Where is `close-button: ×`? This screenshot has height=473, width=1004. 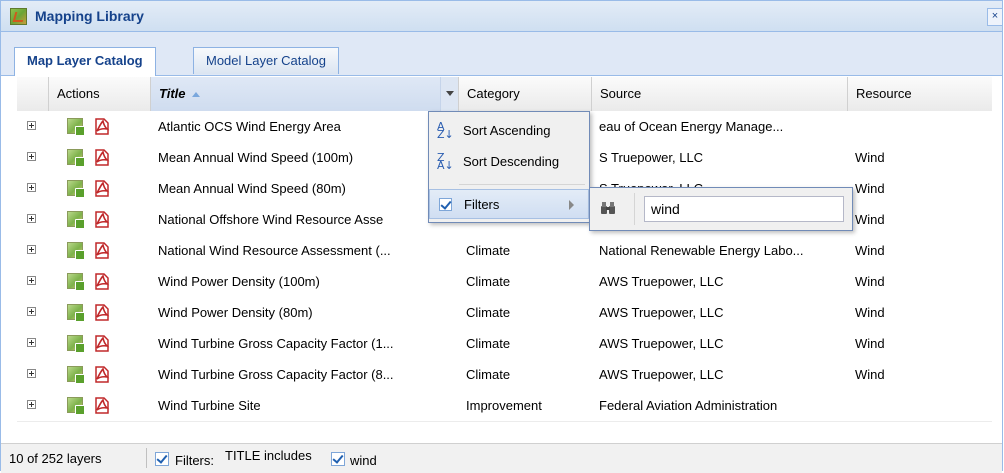 close-button: × is located at coordinates (994, 17).